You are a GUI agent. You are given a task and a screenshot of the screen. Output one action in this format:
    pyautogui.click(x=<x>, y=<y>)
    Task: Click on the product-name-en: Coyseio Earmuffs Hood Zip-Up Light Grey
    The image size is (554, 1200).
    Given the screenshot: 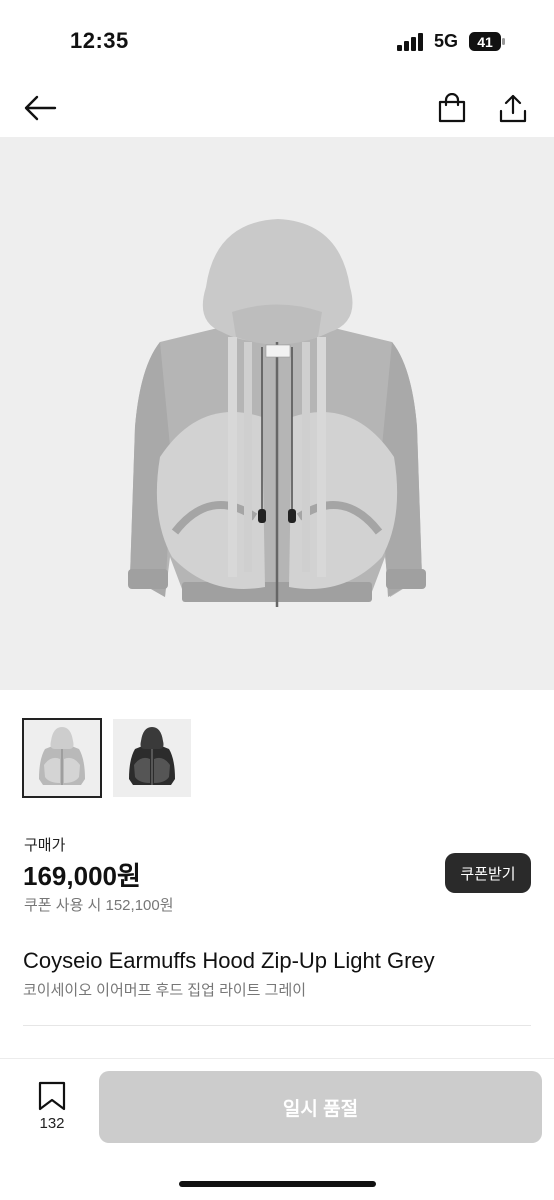 What is the action you would take?
    pyautogui.click(x=229, y=960)
    